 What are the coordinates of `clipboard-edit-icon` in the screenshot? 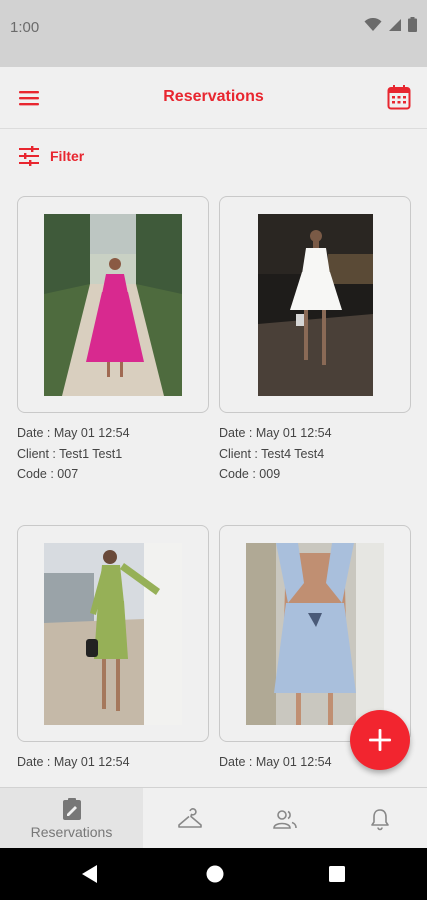 It's located at (71, 809).